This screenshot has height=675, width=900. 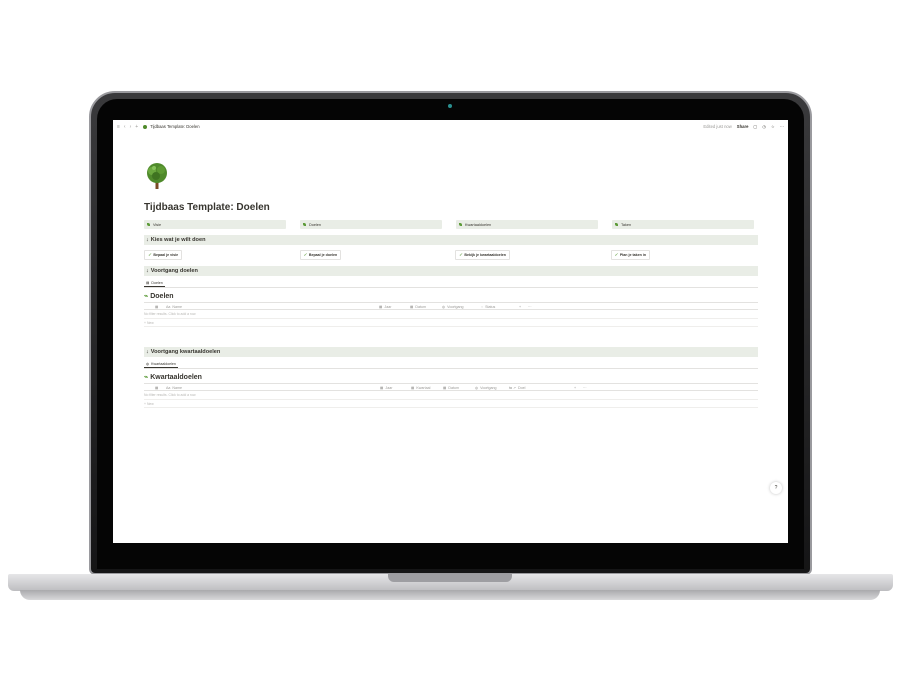 I want to click on link-label: Kwartaaldoelen, so click(x=478, y=224).